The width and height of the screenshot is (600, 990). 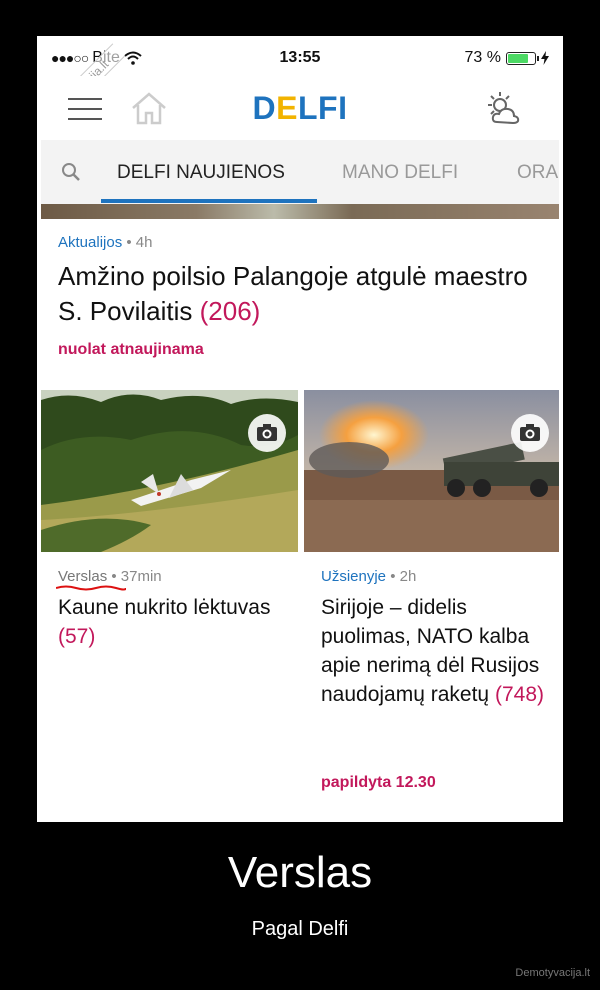 What do you see at coordinates (209, 201) in the screenshot?
I see `active-tab-indicator` at bounding box center [209, 201].